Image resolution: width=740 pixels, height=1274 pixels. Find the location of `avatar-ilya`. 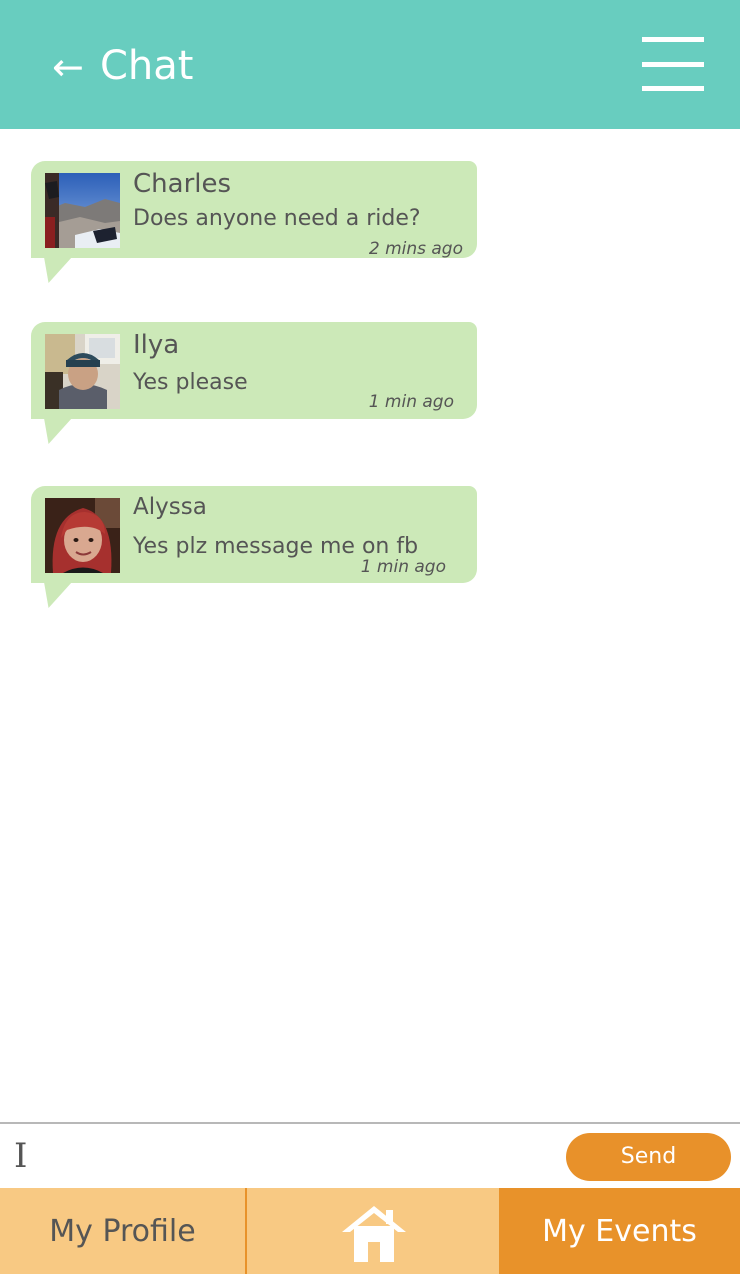

avatar-ilya is located at coordinates (82, 371).